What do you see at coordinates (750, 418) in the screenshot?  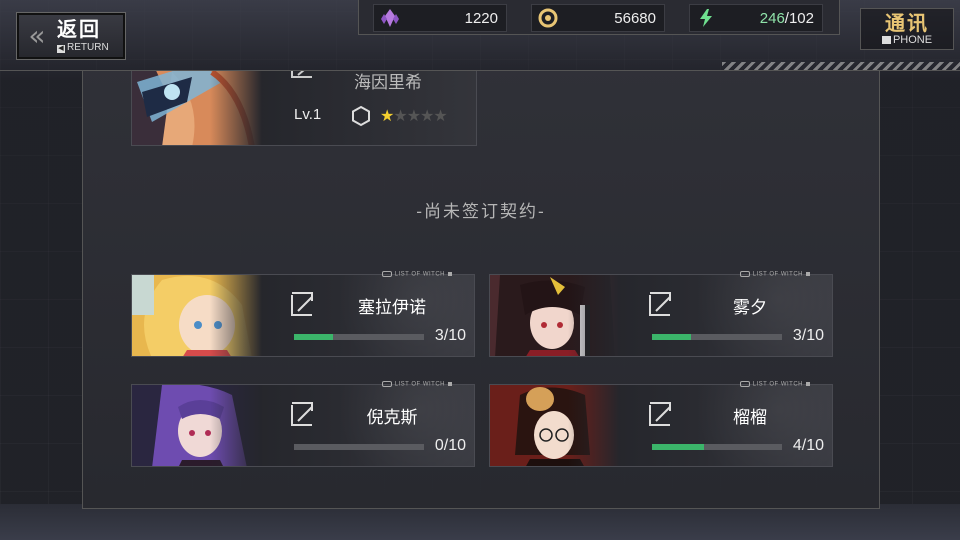 I see `witch-name: 榴榴` at bounding box center [750, 418].